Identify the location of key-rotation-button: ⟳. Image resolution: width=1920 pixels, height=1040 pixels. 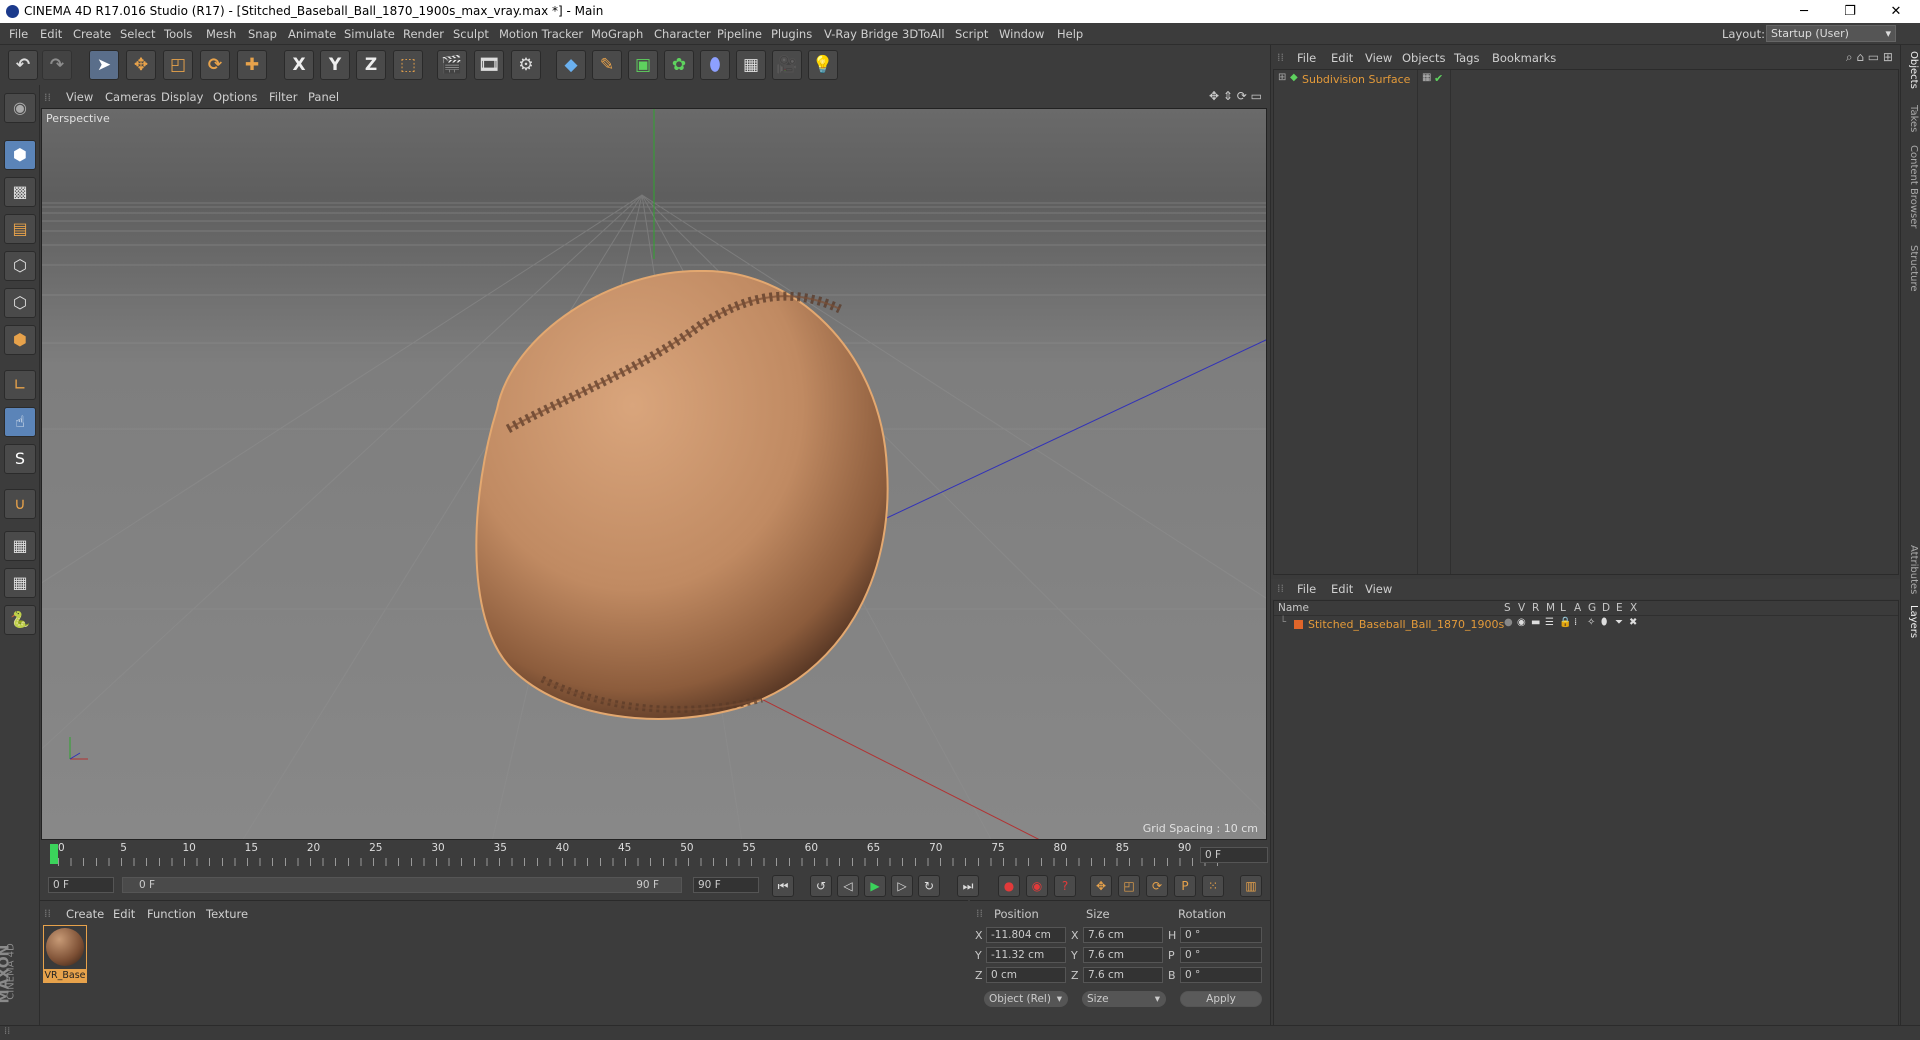
(1157, 886).